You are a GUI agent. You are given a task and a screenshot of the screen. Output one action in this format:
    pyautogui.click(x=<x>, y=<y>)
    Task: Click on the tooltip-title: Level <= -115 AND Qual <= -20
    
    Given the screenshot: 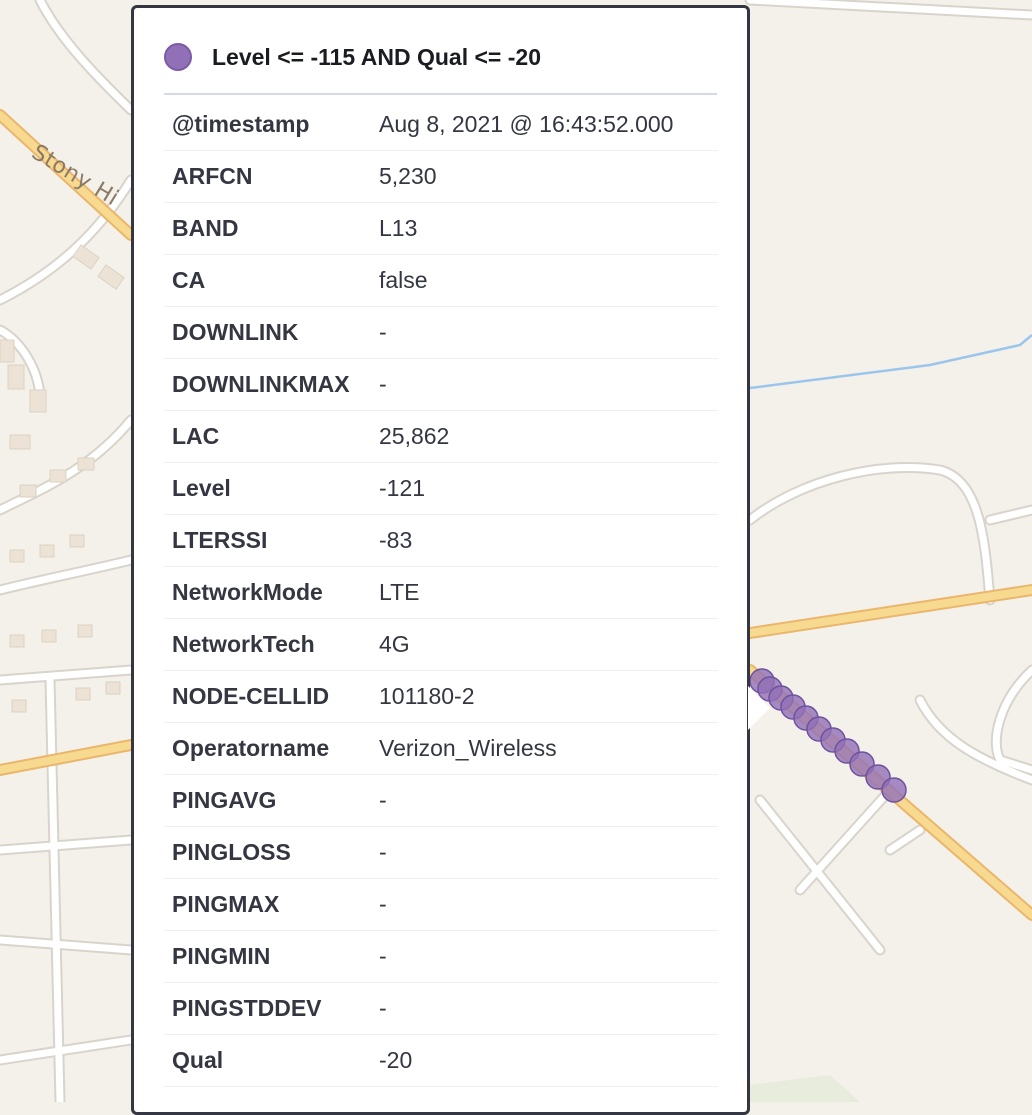 What is the action you would take?
    pyautogui.click(x=376, y=57)
    